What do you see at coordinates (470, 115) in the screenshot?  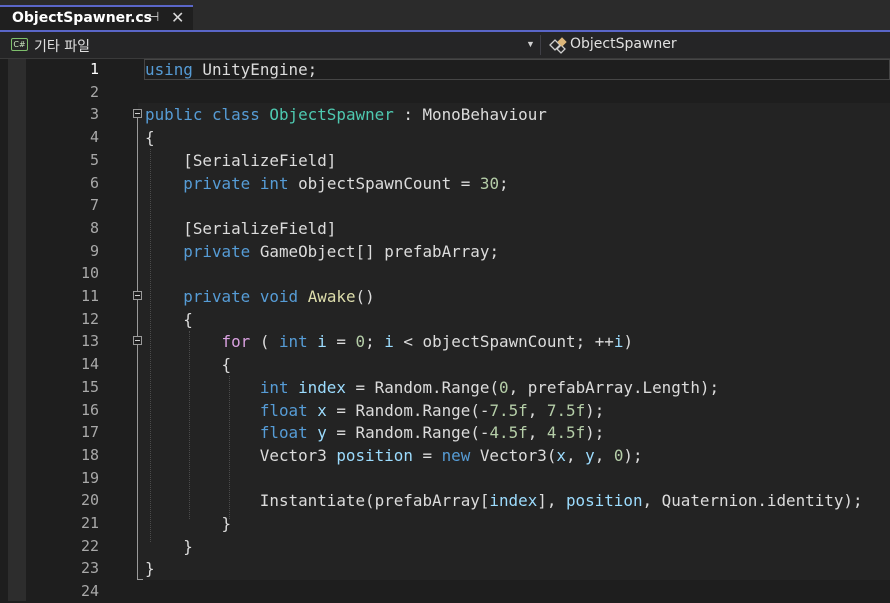 I see `code-token: : MonoBehaviour` at bounding box center [470, 115].